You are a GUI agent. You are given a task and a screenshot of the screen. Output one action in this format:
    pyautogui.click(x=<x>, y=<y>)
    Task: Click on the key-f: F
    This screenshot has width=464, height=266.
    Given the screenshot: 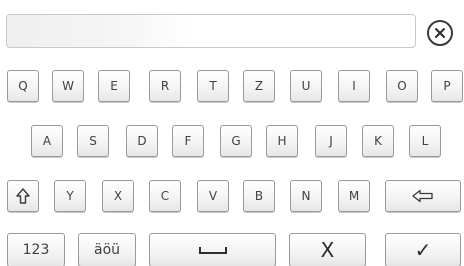 What is the action you would take?
    pyautogui.click(x=188, y=141)
    